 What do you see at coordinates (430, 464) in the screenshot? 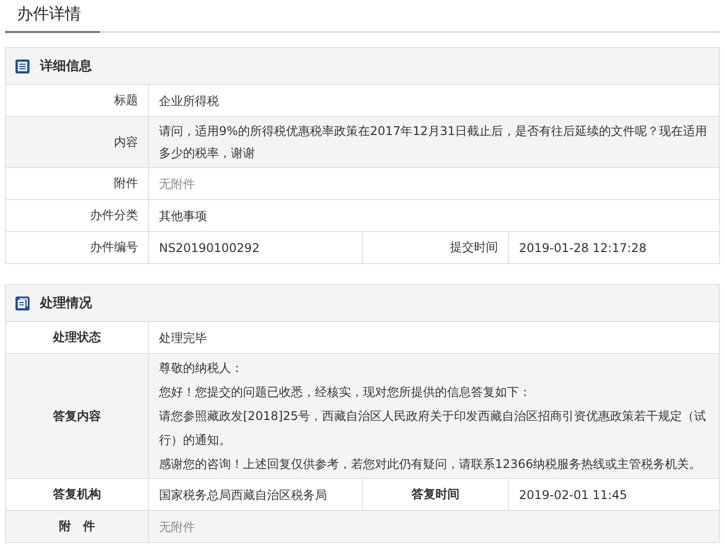
I see `reply-paragraph: 感谢您的咨询！上述回复仅供参考，若您对此仍有疑问，请联系12366纳税服务热线或主管税务机关。` at bounding box center [430, 464].